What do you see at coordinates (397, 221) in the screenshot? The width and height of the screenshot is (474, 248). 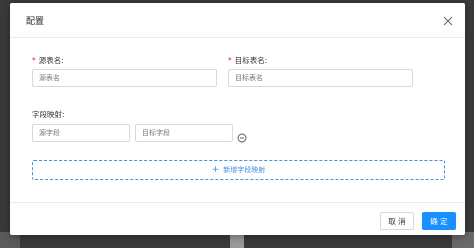 I see `cancel-button: 取 消` at bounding box center [397, 221].